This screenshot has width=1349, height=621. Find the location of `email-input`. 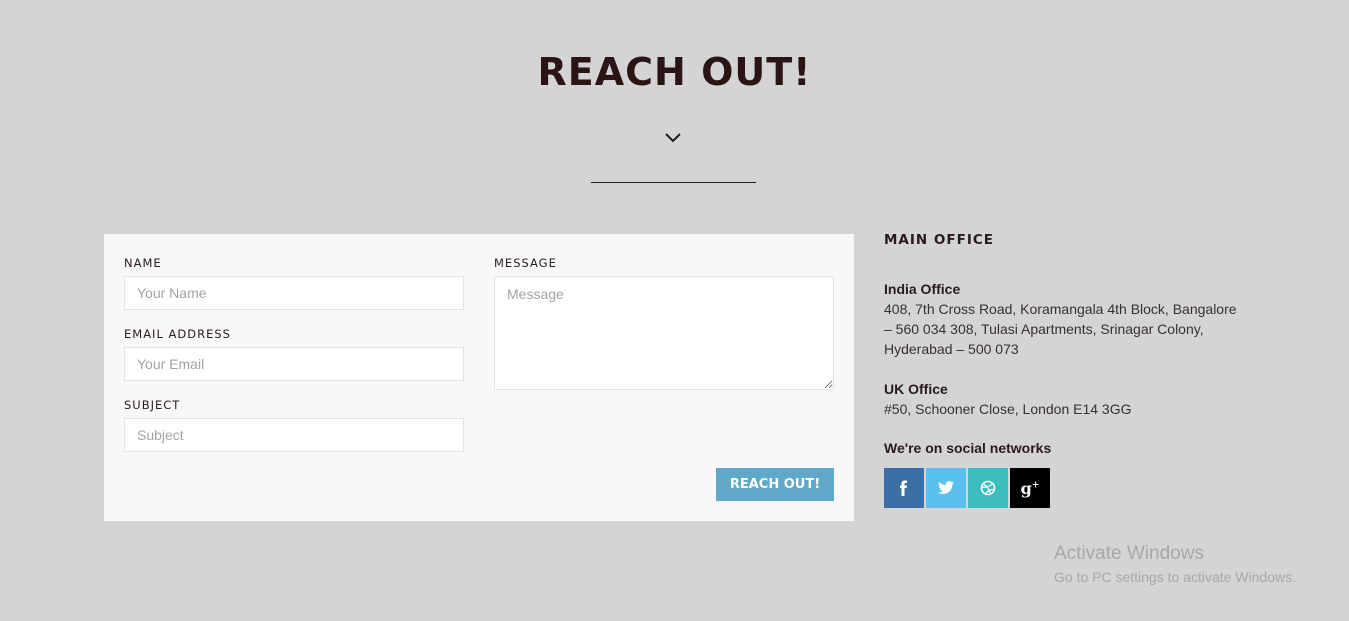

email-input is located at coordinates (294, 364).